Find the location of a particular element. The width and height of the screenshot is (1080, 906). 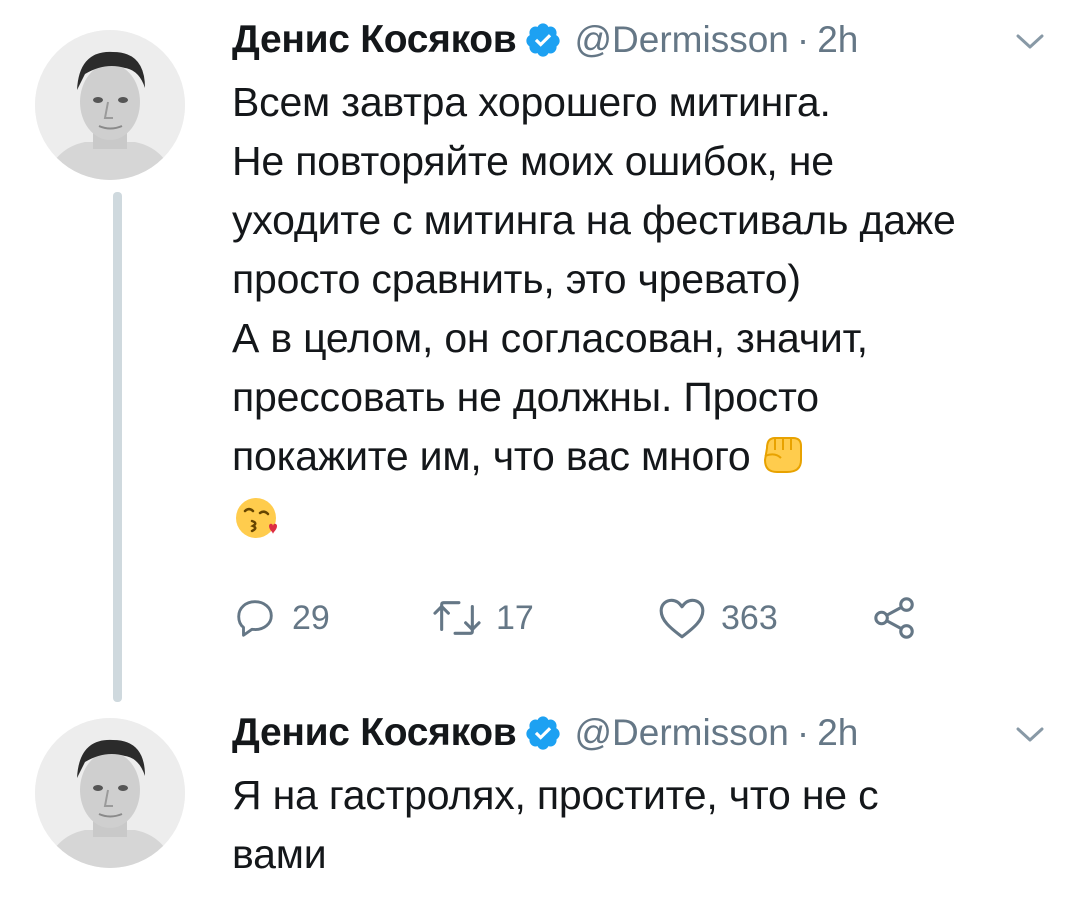

like-button: 363 is located at coordinates (717, 618).